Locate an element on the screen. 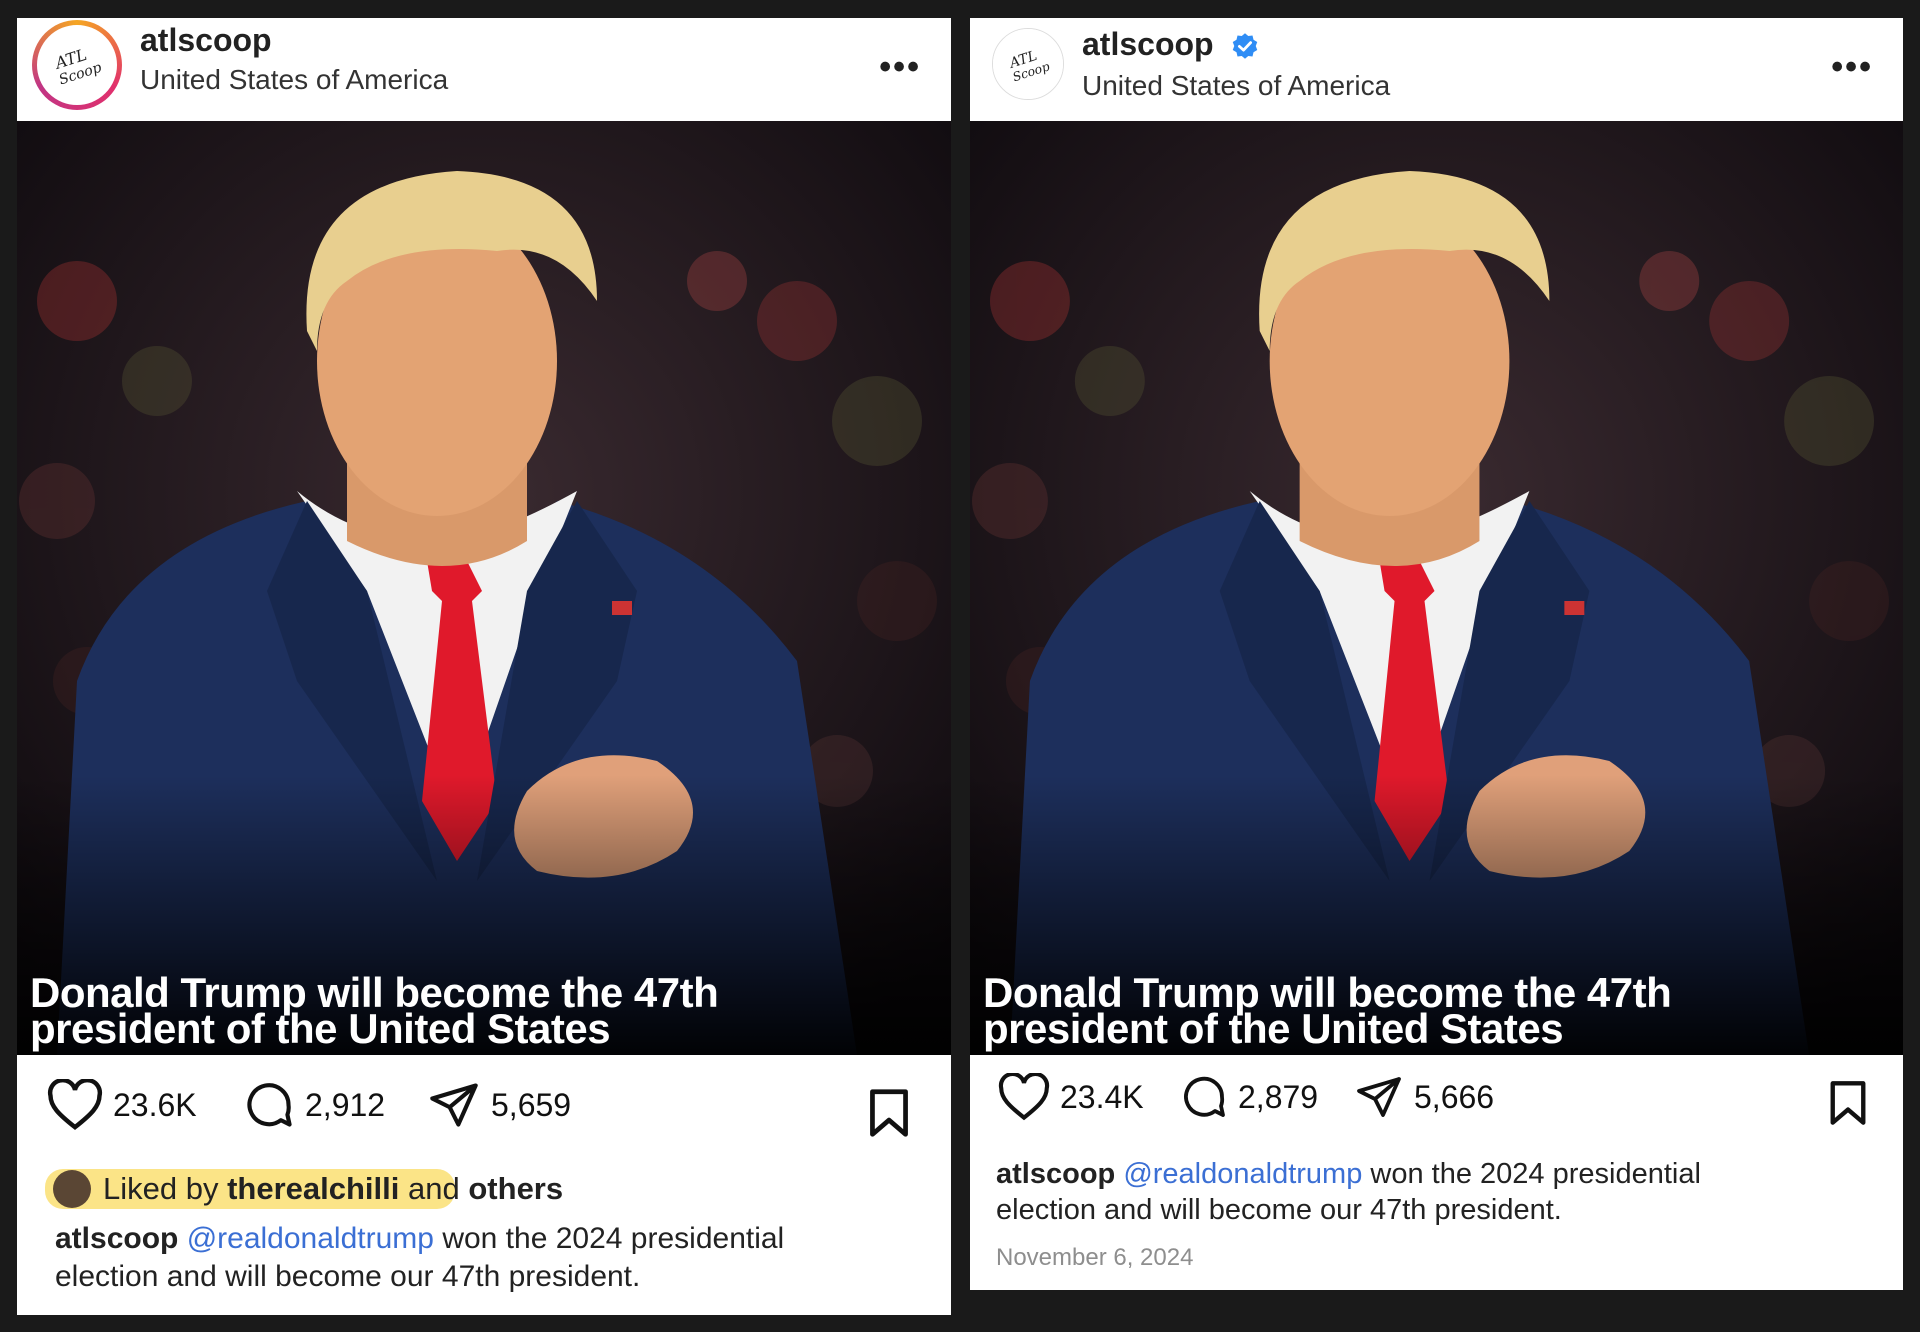 This screenshot has width=1920, height=1332. verified-icon is located at coordinates (1245, 45).